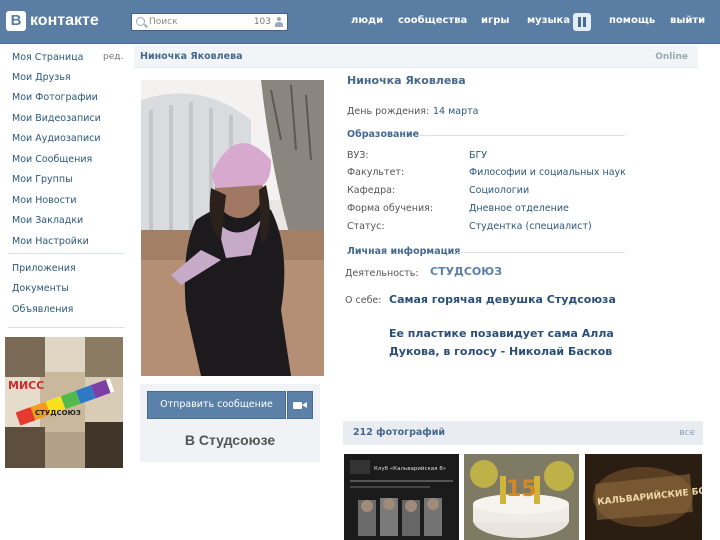  I want to click on video-call-icon, so click(300, 405).